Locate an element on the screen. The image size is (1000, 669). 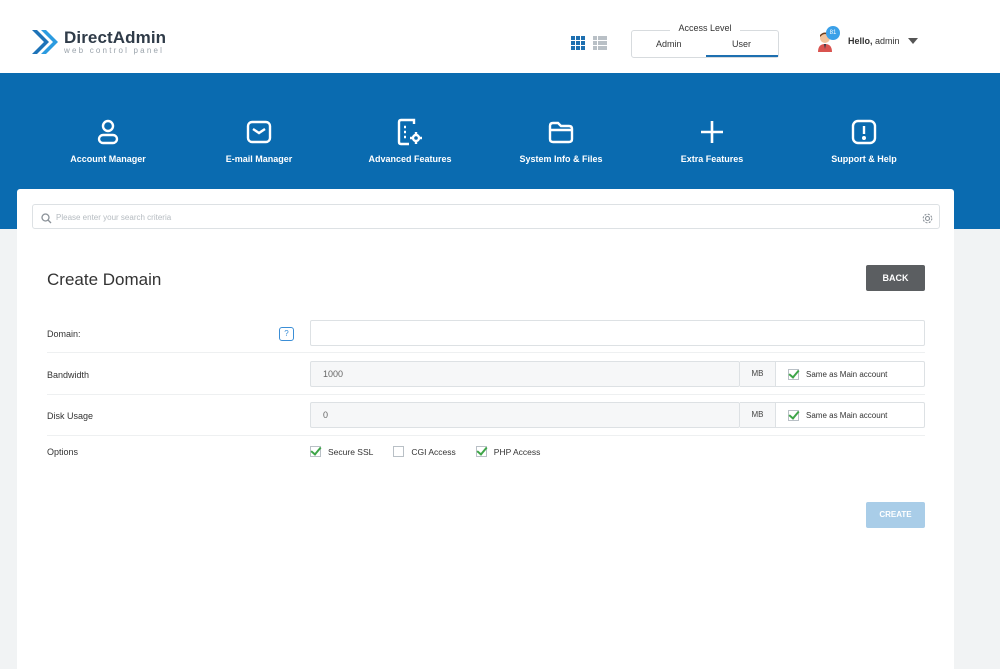
mail-icon is located at coordinates (259, 132).